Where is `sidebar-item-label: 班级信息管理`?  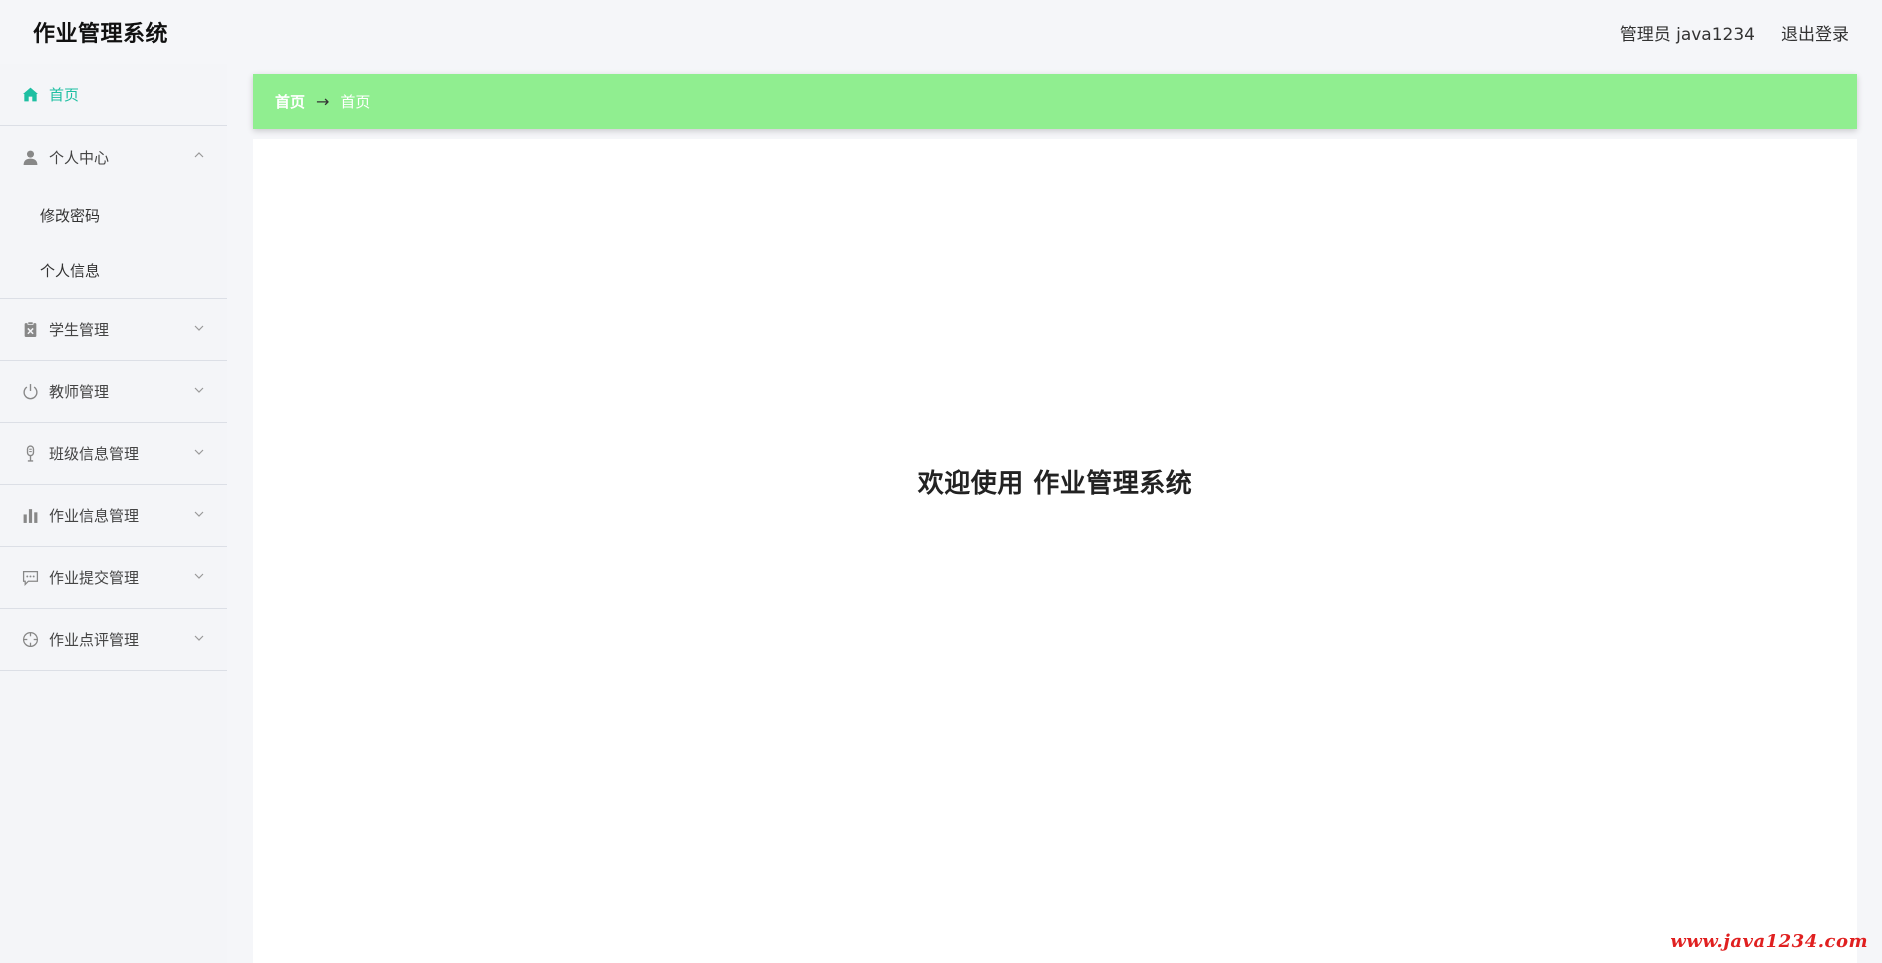 sidebar-item-label: 班级信息管理 is located at coordinates (94, 454).